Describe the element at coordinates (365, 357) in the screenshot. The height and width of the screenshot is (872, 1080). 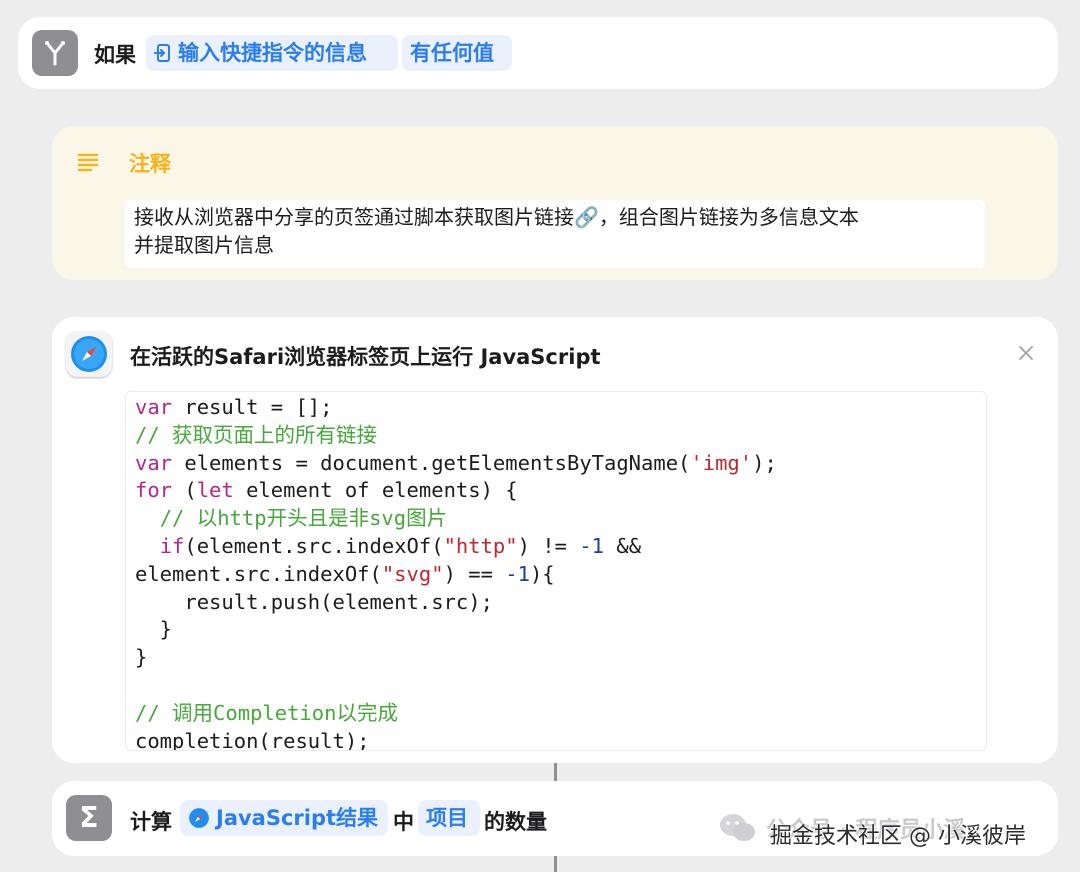
I see `safari-action-title: 在活跃的Safari浏览器标签页上运行 JavaScript` at that location.